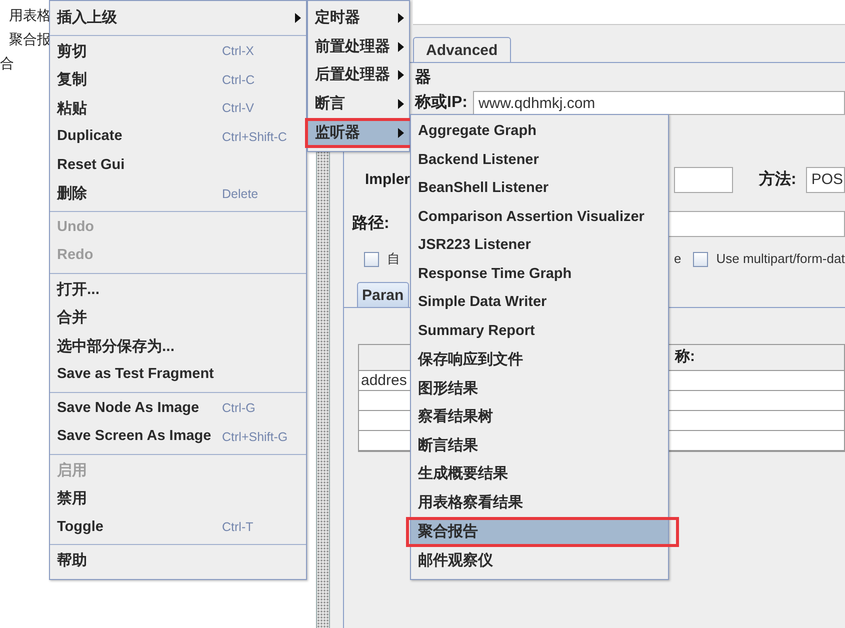 The width and height of the screenshot is (845, 628). I want to click on menu-item: Save Screen As Image Ctrl+Shift-G, so click(178, 437).